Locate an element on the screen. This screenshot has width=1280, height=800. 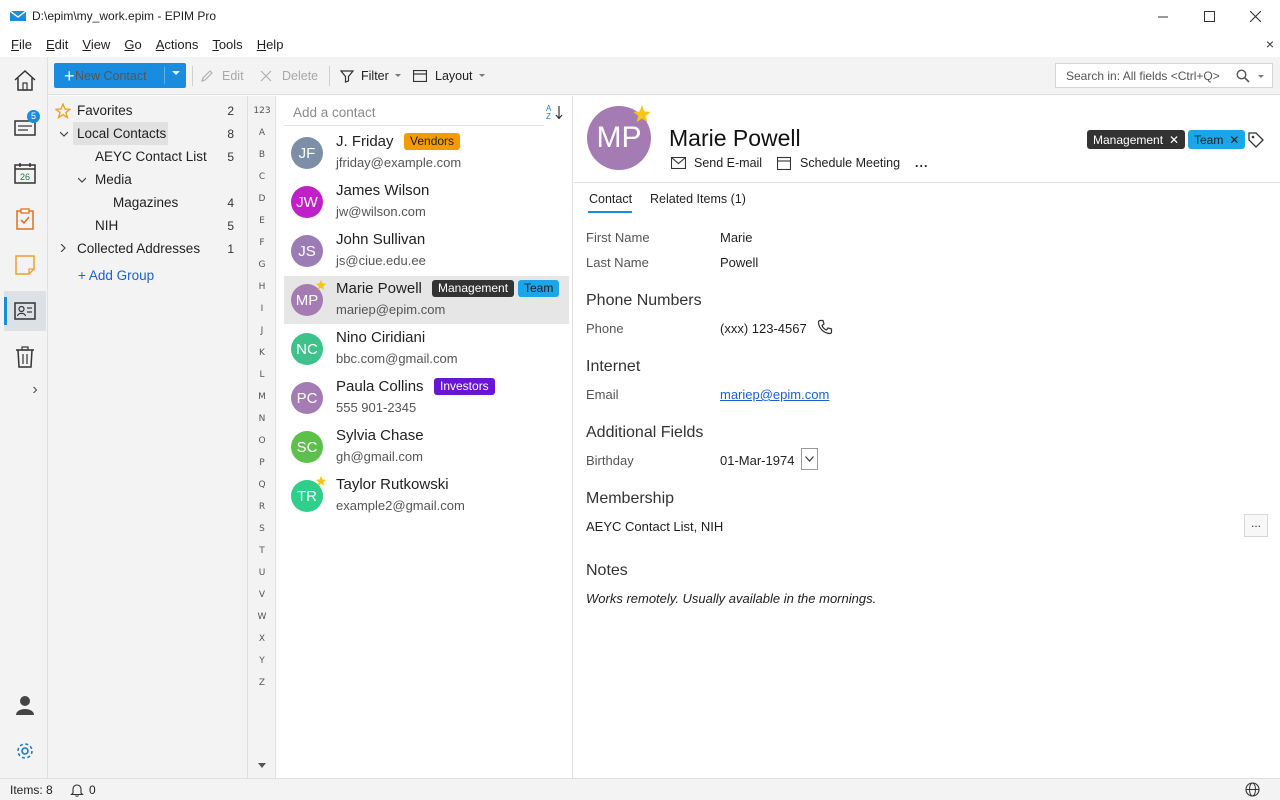
globe-icon is located at coordinates (1252, 789).